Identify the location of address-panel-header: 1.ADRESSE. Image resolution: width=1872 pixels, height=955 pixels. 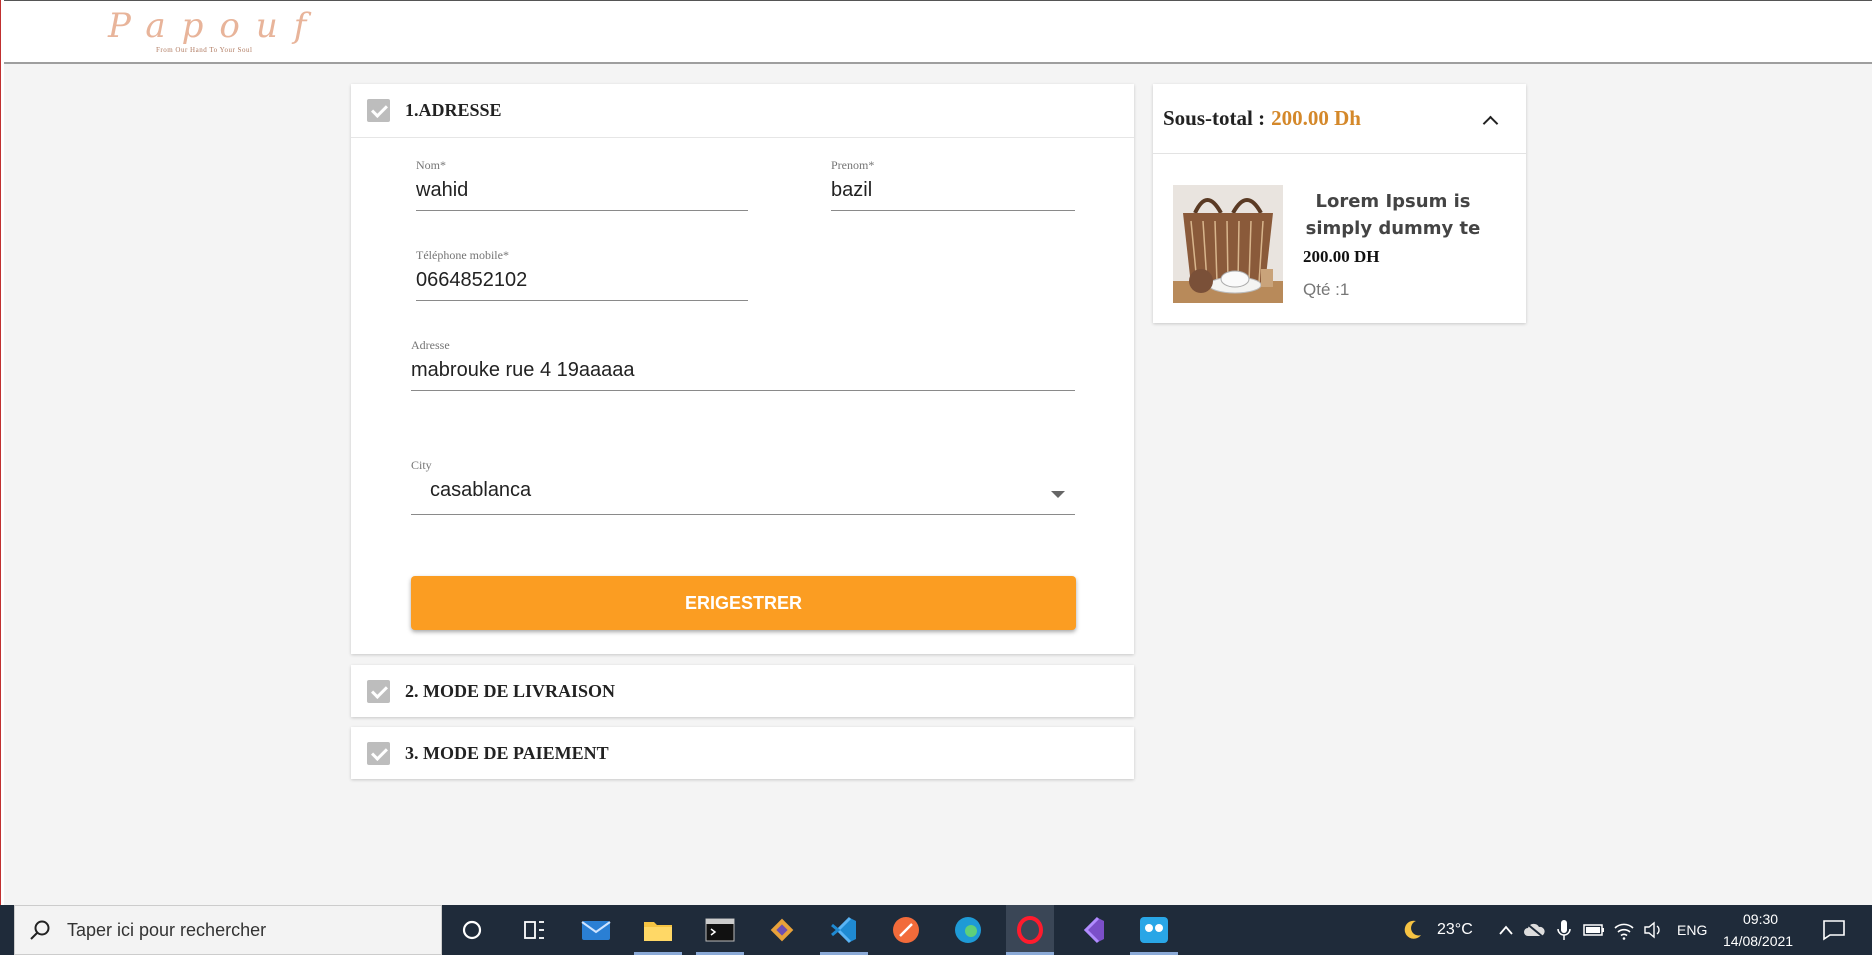
(742, 110).